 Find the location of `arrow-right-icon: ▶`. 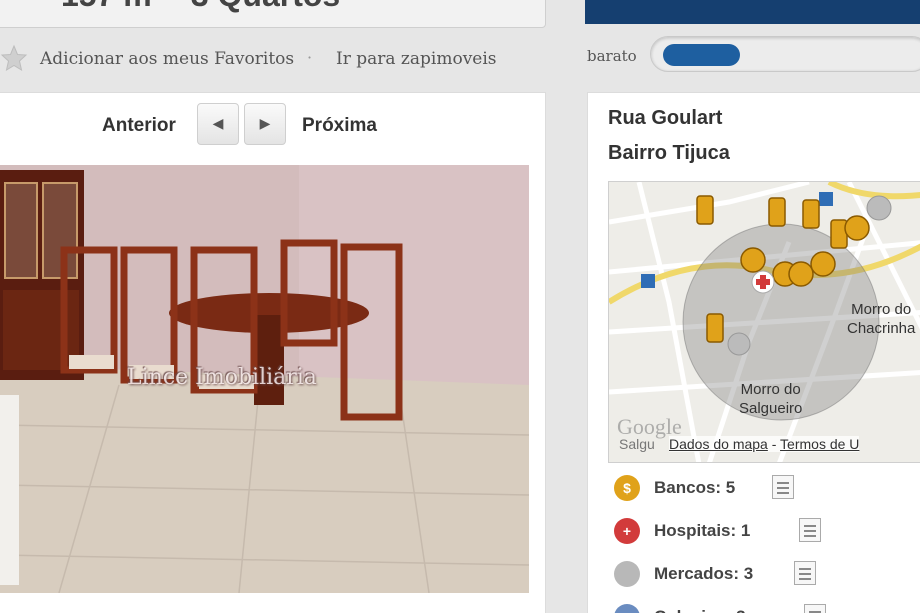

arrow-right-icon: ▶ is located at coordinates (265, 124).